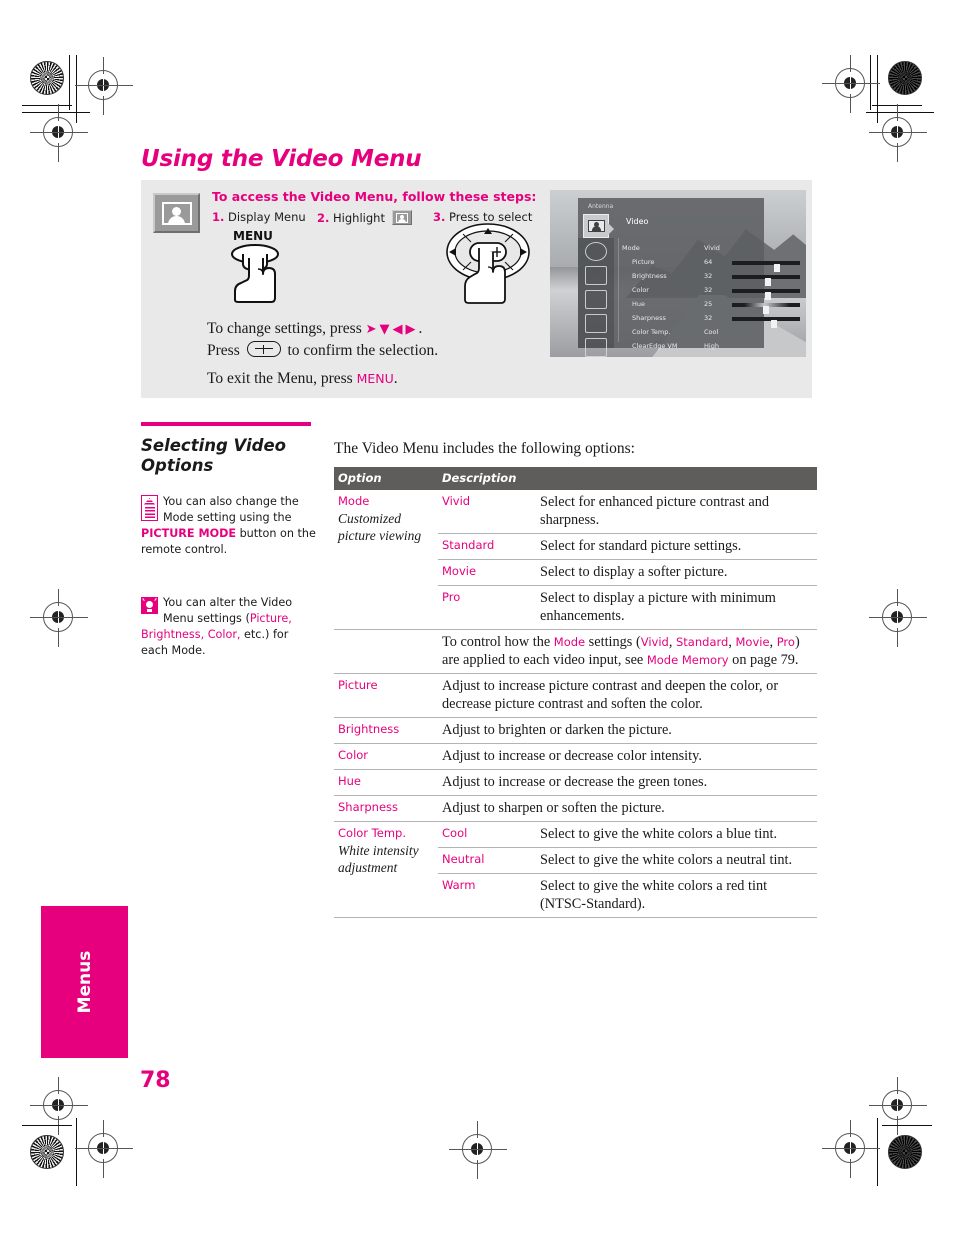  What do you see at coordinates (898, 1106) in the screenshot?
I see `registration-mark-right-lower` at bounding box center [898, 1106].